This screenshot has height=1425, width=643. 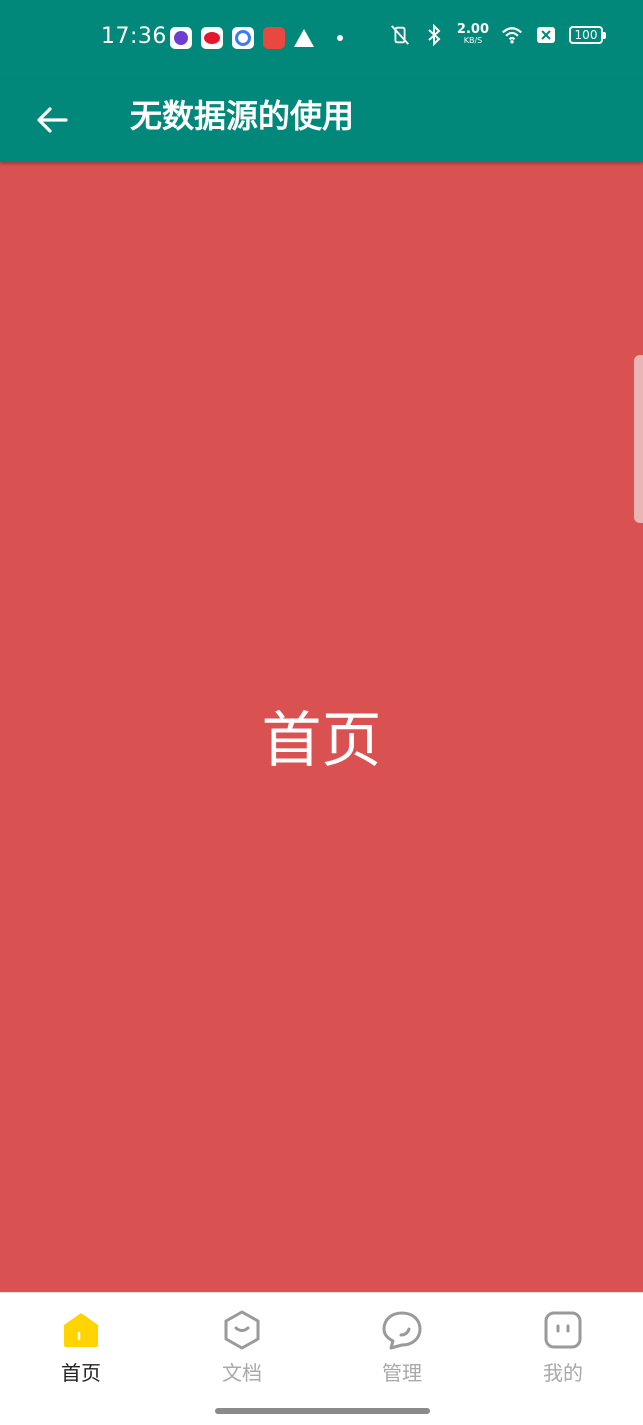 I want to click on status-time: 17:36, so click(x=134, y=36).